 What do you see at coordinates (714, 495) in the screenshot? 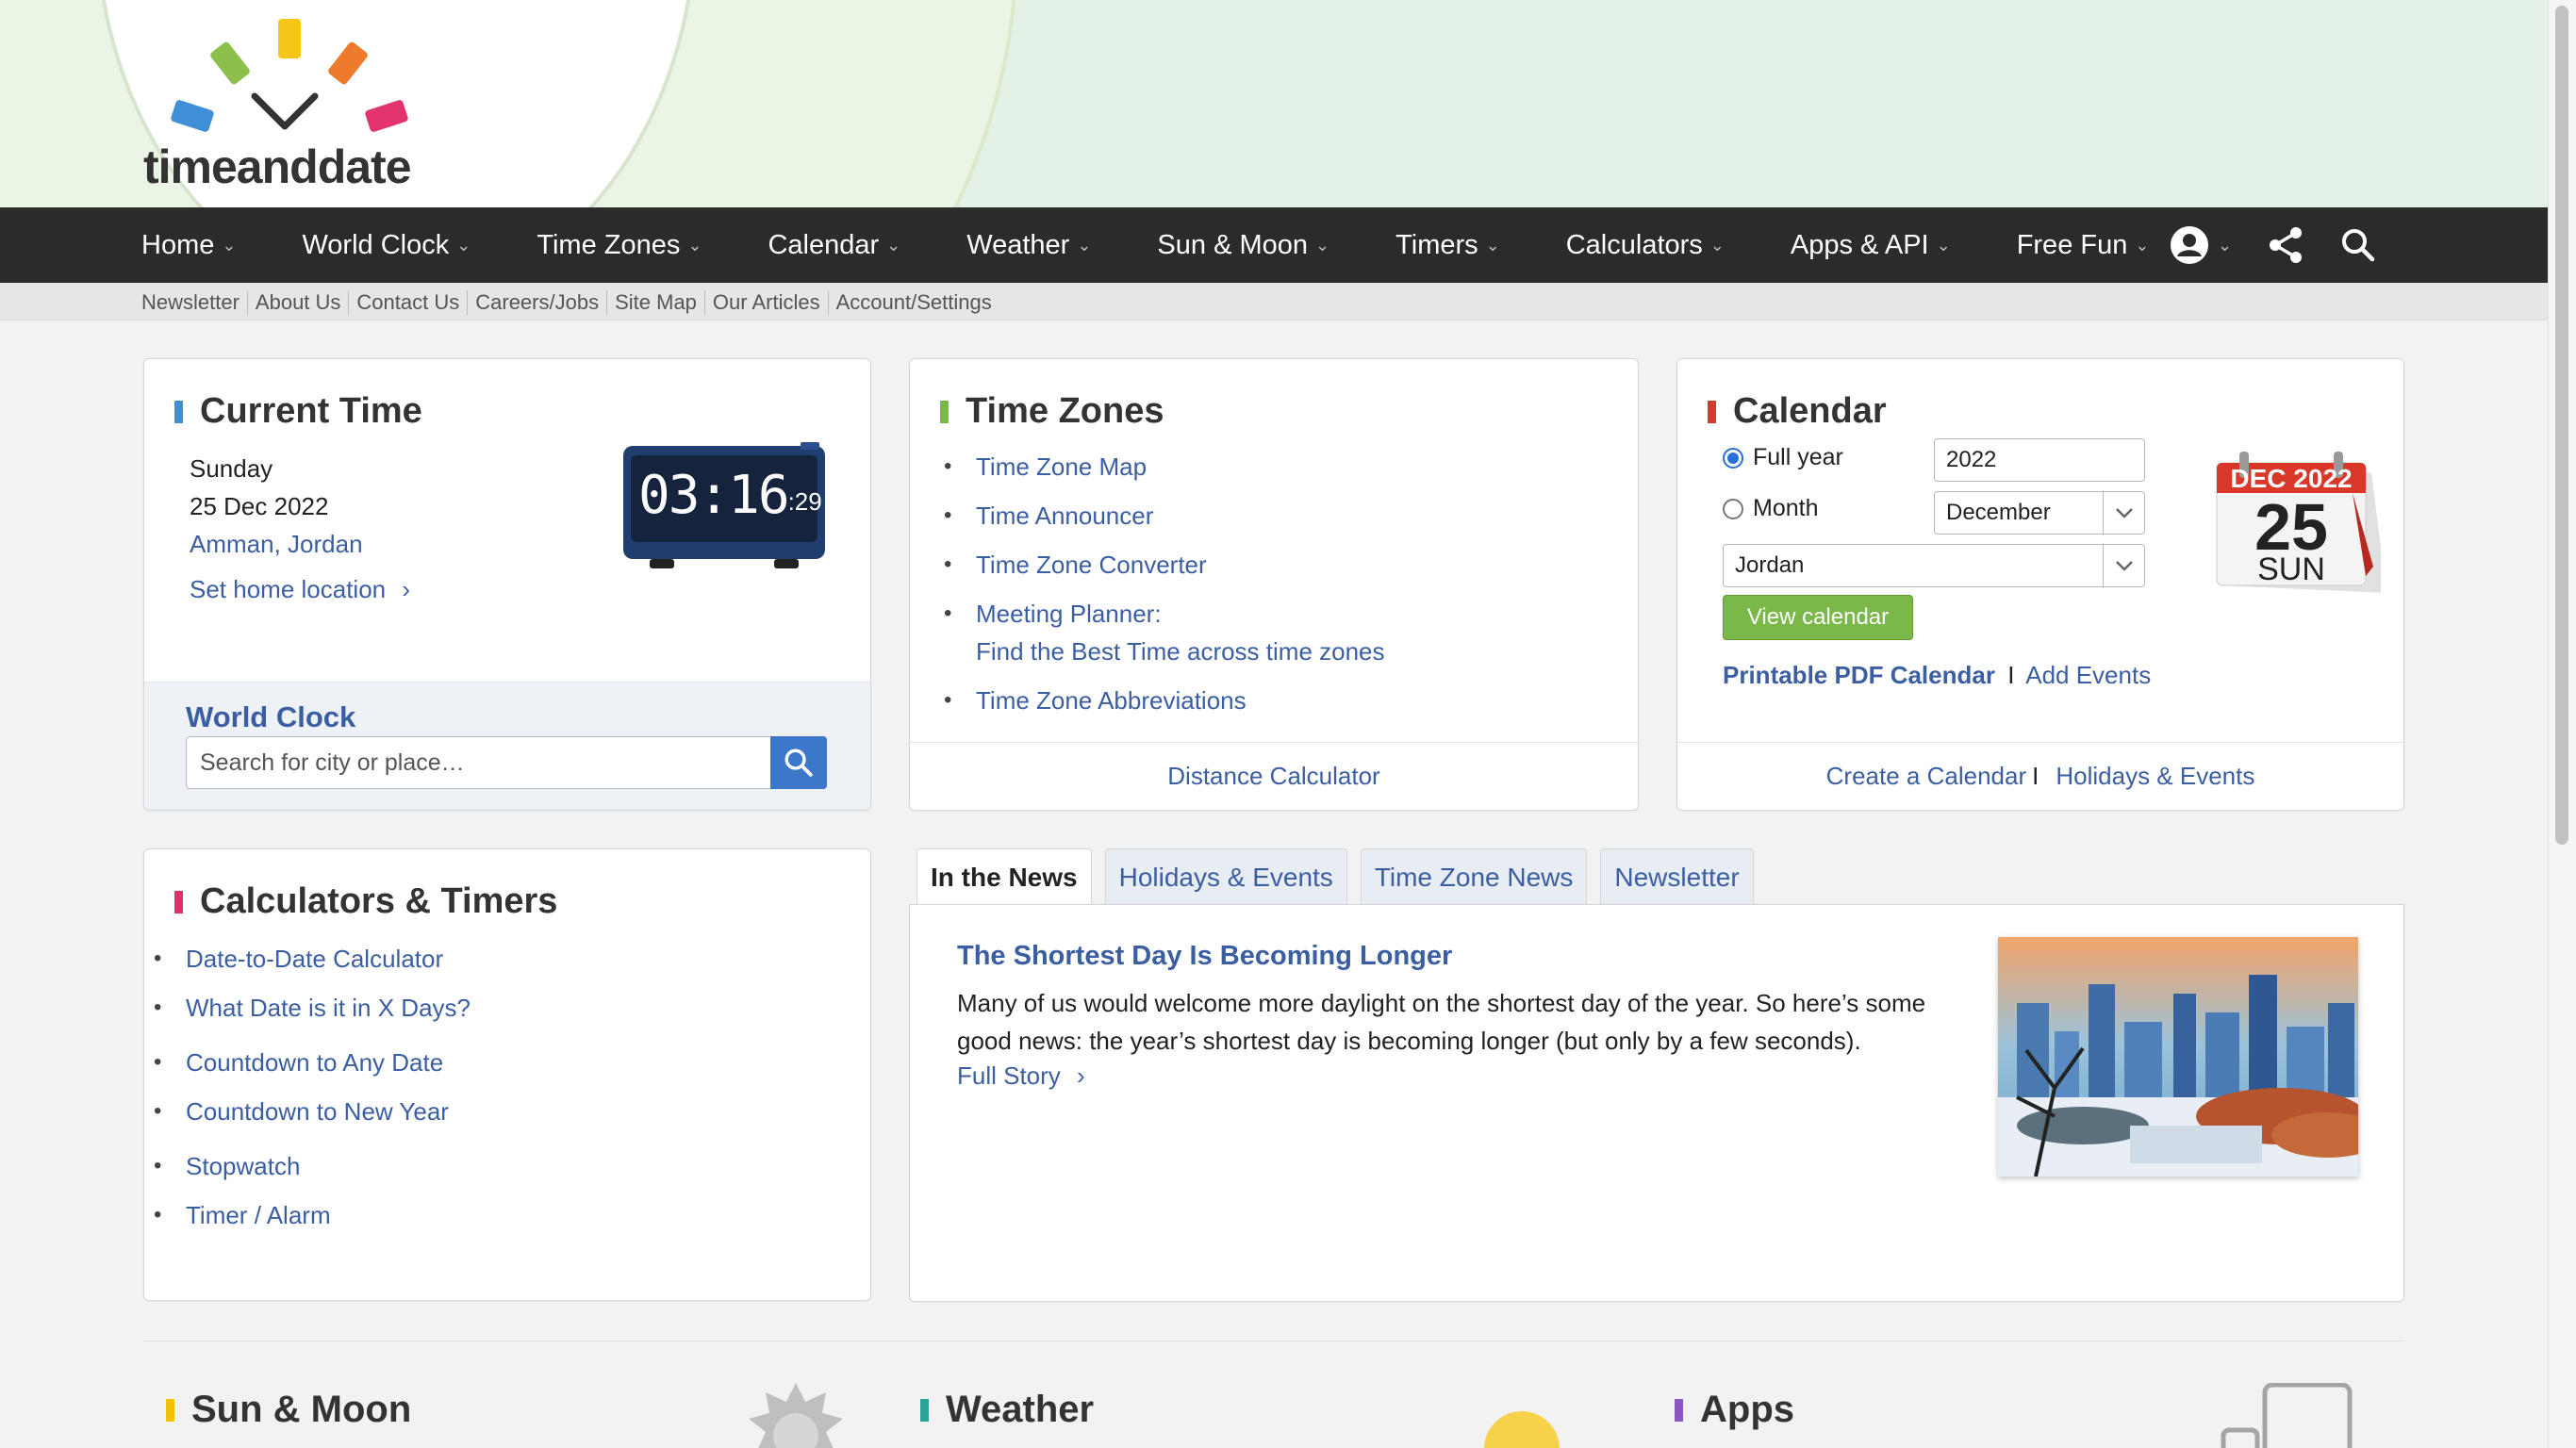
I see `clock-hours-minutes: 03:16` at bounding box center [714, 495].